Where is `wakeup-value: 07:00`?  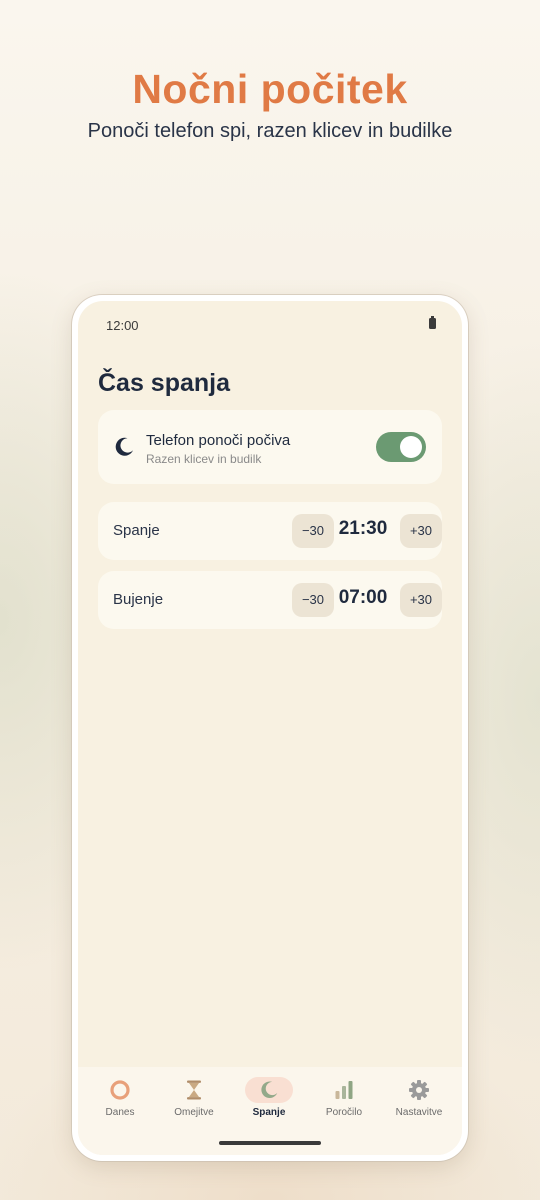 wakeup-value: 07:00 is located at coordinates (363, 597).